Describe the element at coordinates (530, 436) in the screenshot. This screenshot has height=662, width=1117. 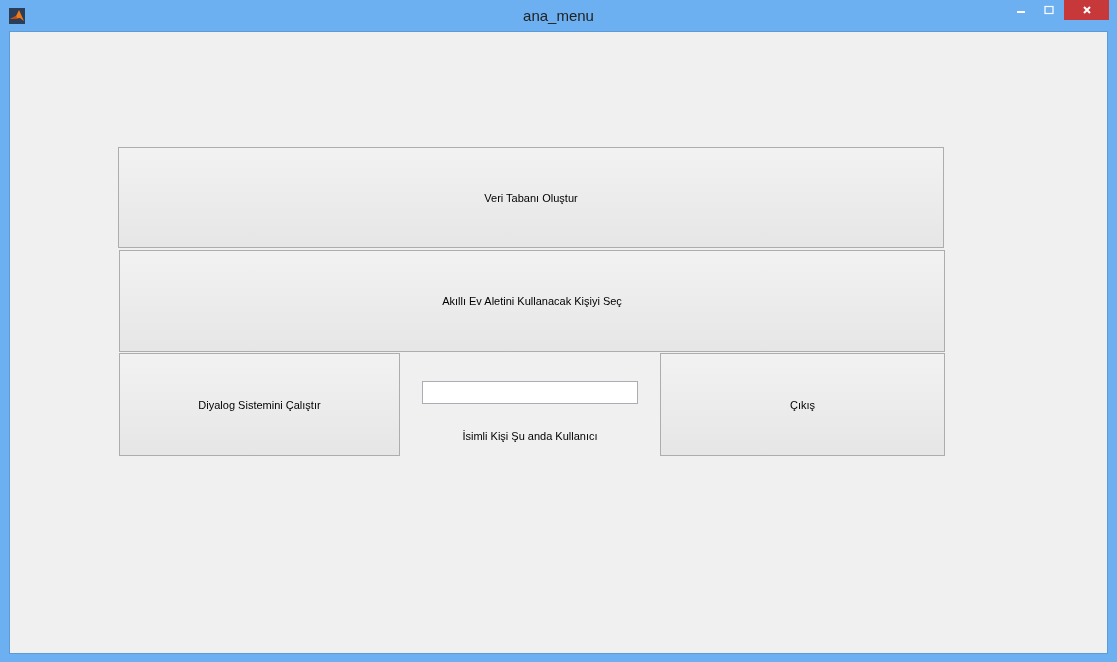
I see `current-user-label: İsimli Kişi Şu anda Kullanıcı` at that location.